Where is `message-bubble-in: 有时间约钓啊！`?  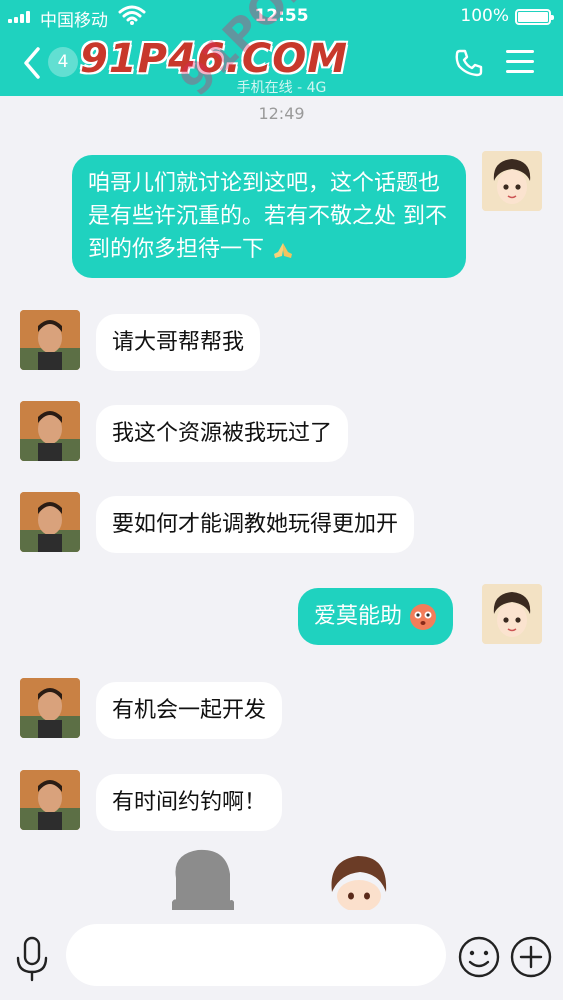
message-bubble-in: 有时间约钓啊！ is located at coordinates (189, 802).